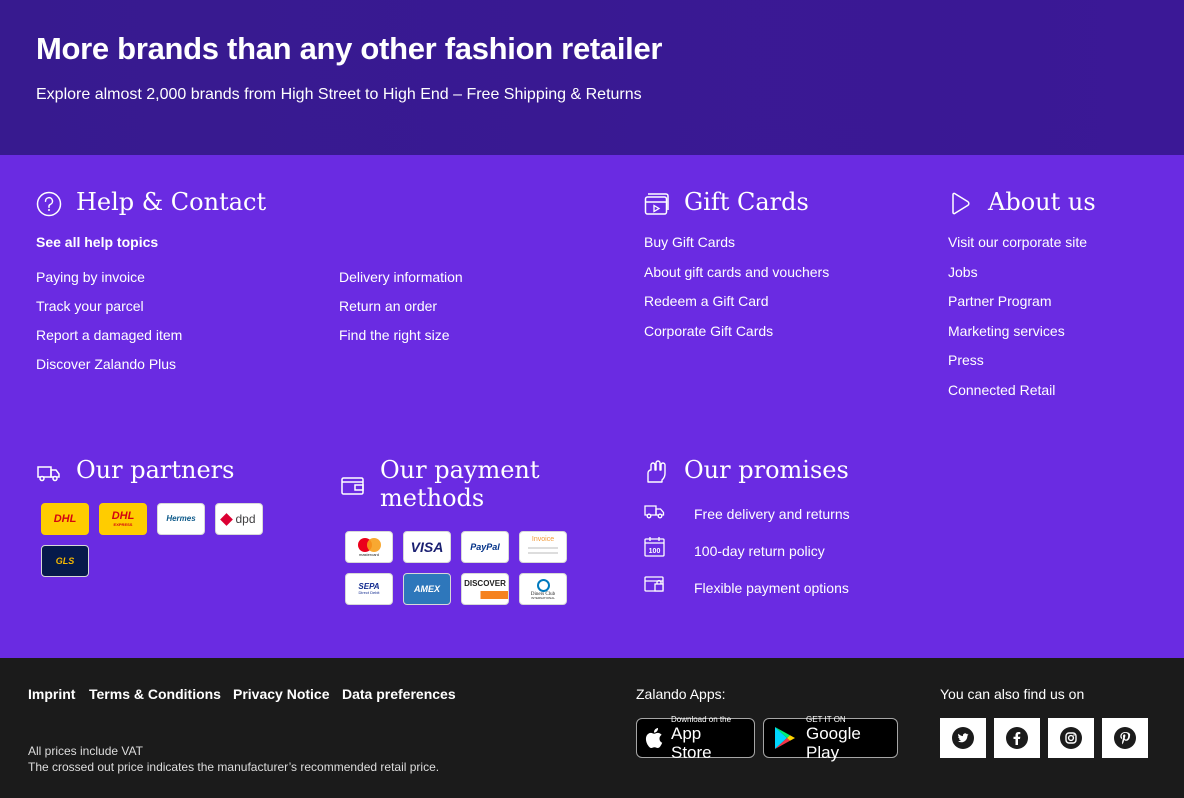 This screenshot has height=798, width=1184. I want to click on promise-free-delivery: Free delivery and returns, so click(772, 514).